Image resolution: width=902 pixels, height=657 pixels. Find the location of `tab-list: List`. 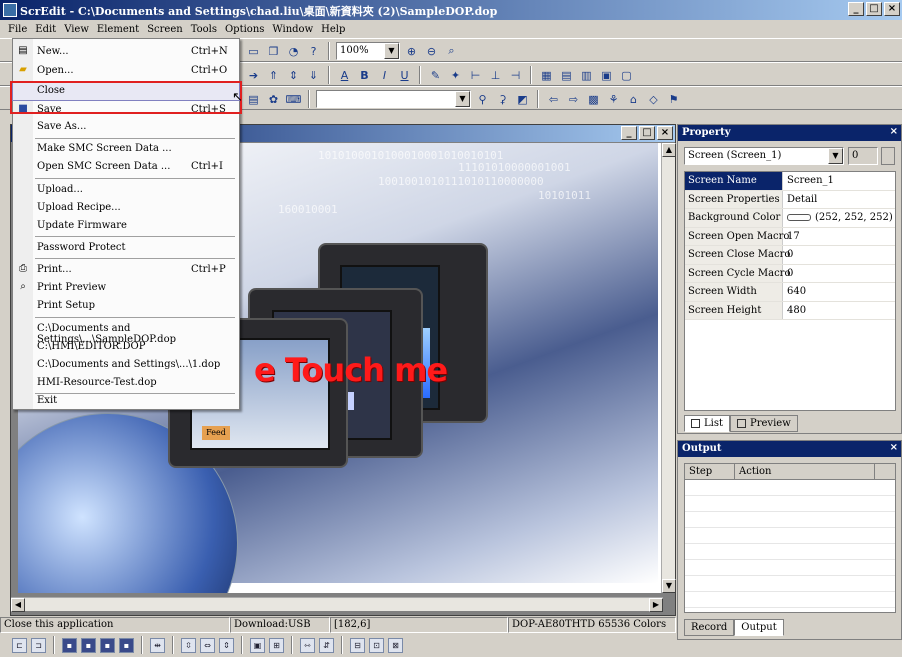

tab-list: List is located at coordinates (707, 423).